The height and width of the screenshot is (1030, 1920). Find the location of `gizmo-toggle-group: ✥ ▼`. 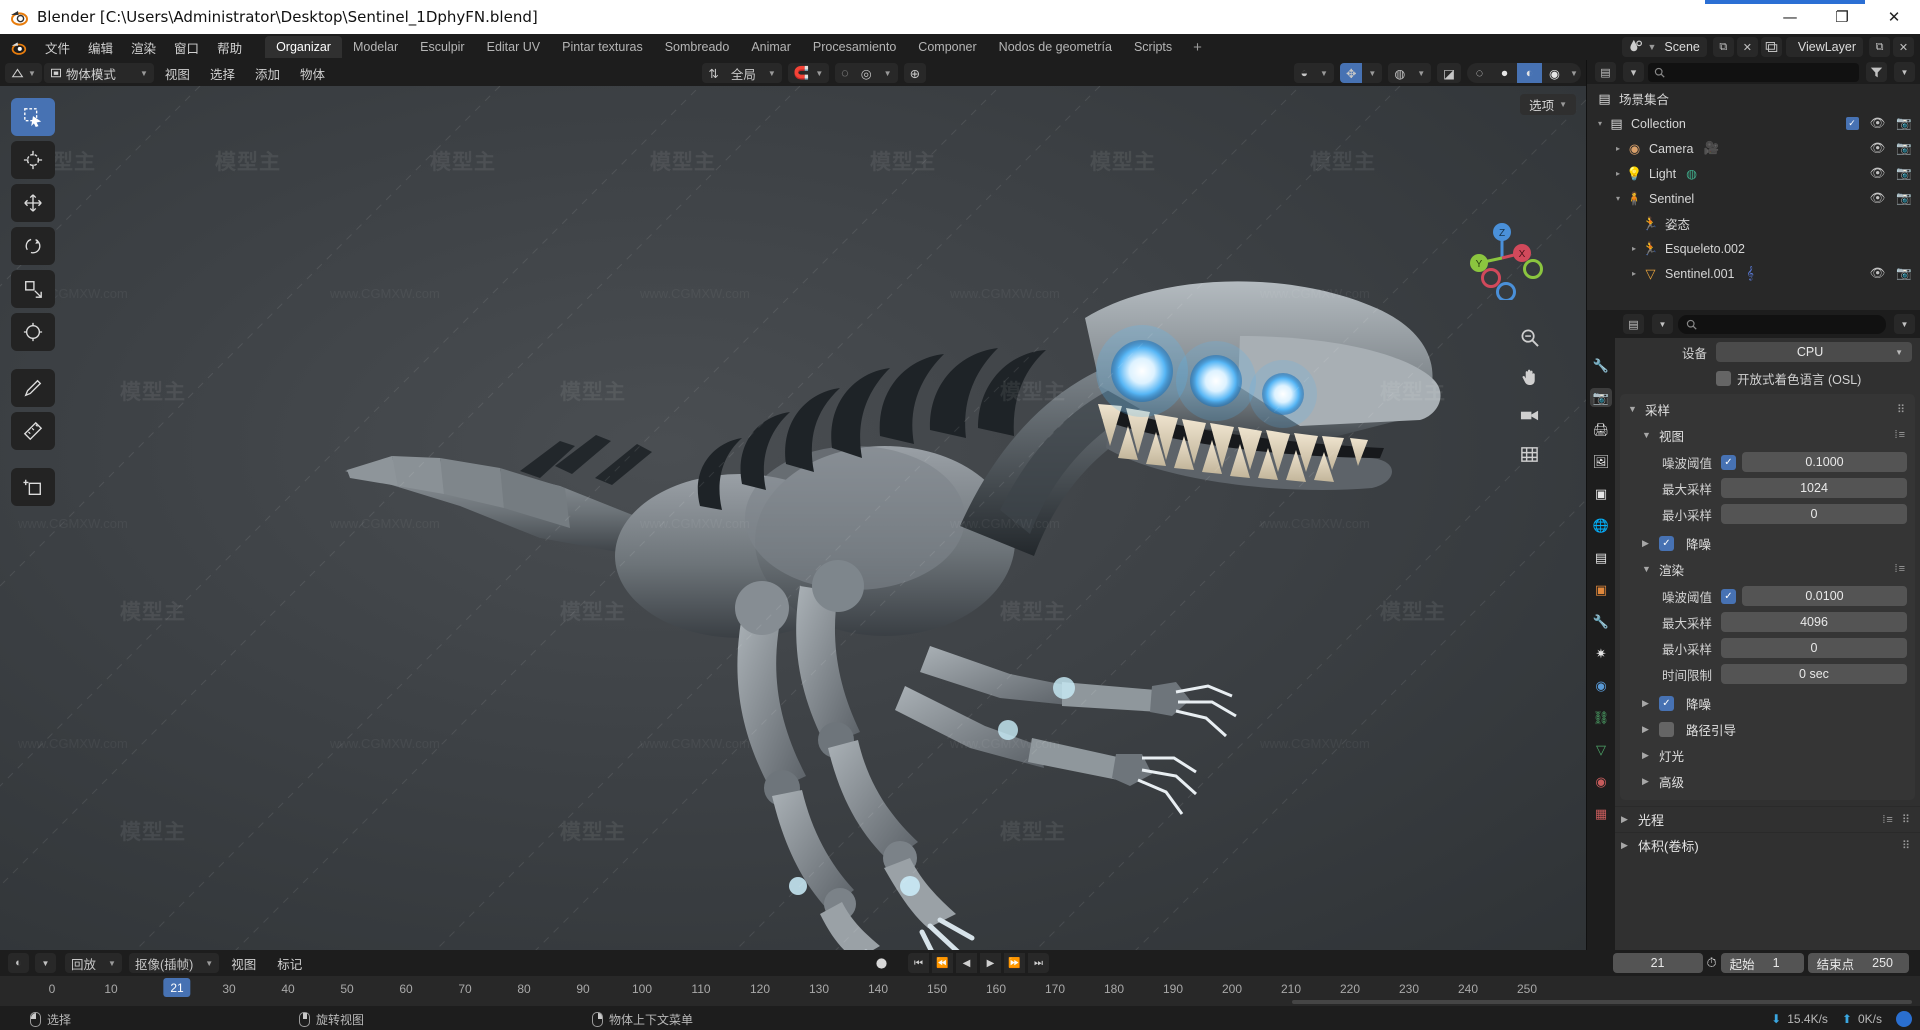

gizmo-toggle-group: ✥ ▼ is located at coordinates (1361, 73).